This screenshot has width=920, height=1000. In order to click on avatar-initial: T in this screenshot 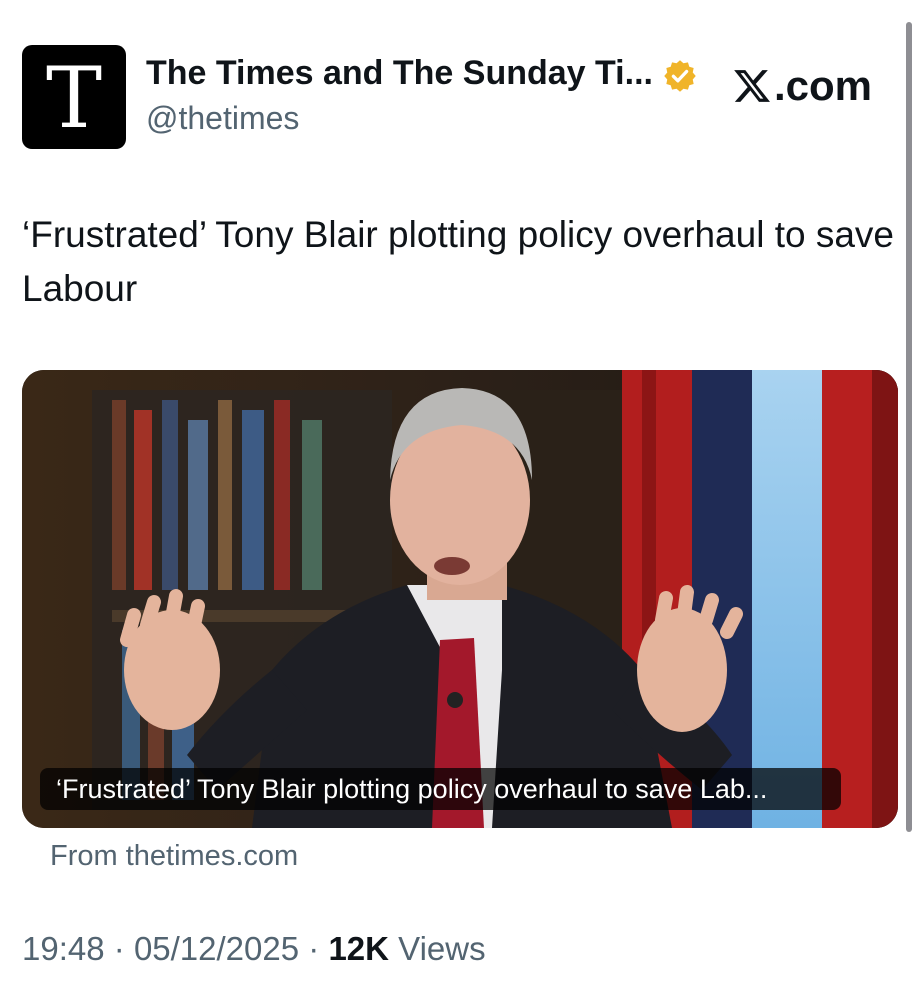, I will do `click(74, 98)`.